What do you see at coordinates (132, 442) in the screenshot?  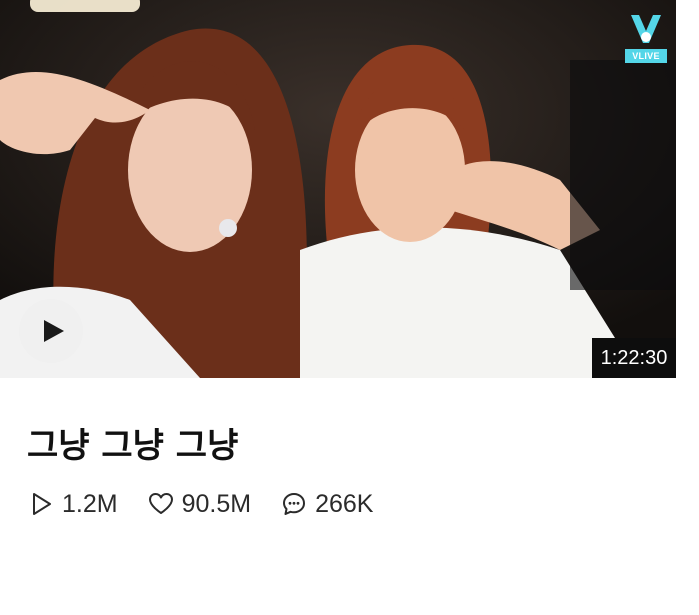 I see `video-title: 그냥 그냥 그냥` at bounding box center [132, 442].